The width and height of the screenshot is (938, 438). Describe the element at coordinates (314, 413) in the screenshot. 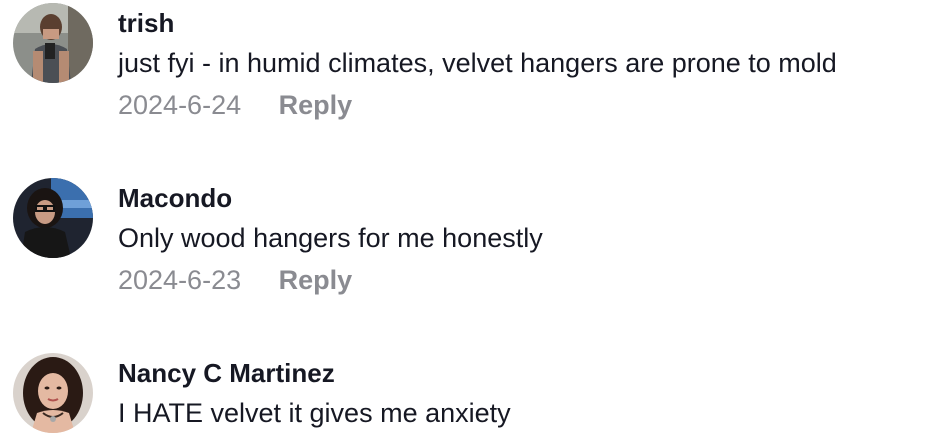

I see `comment-text: I HATE velvet it gives me anxiety` at that location.